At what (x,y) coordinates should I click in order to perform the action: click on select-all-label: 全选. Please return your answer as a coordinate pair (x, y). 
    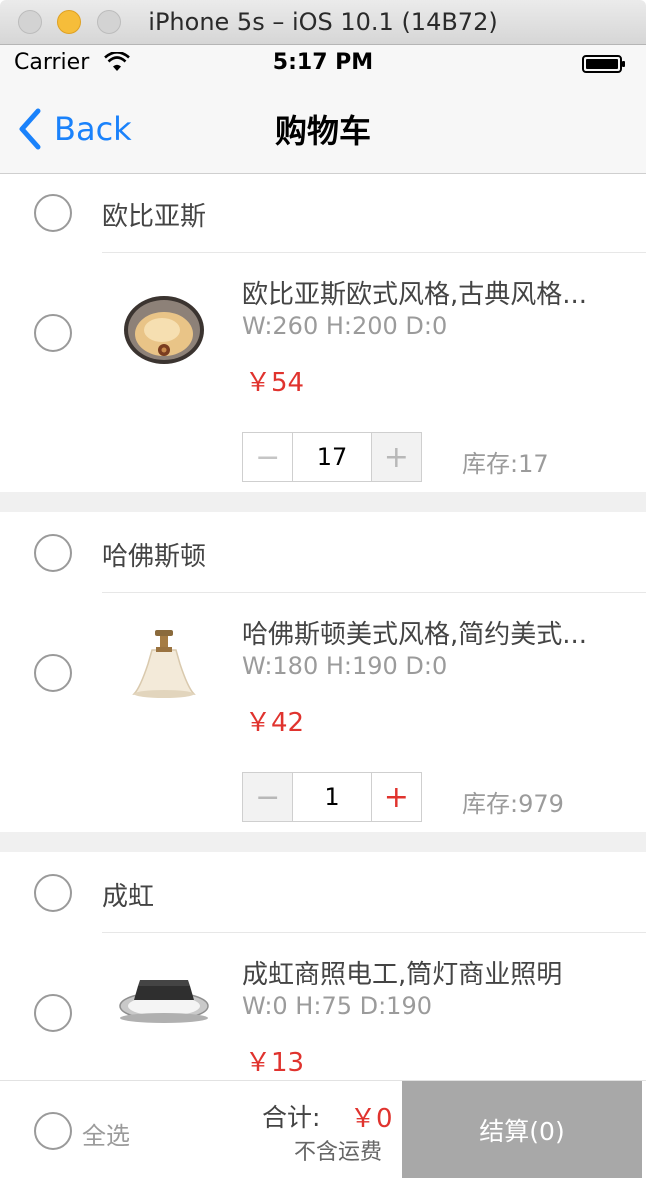
    Looking at the image, I should click on (106, 1133).